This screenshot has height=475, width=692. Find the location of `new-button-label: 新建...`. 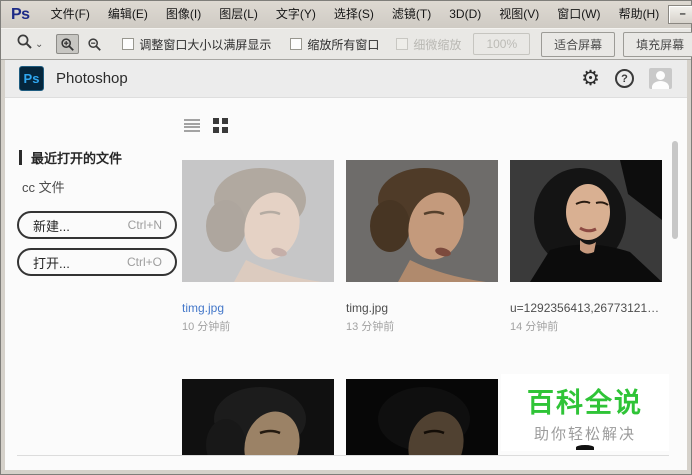

new-button-label: 新建... is located at coordinates (51, 226).